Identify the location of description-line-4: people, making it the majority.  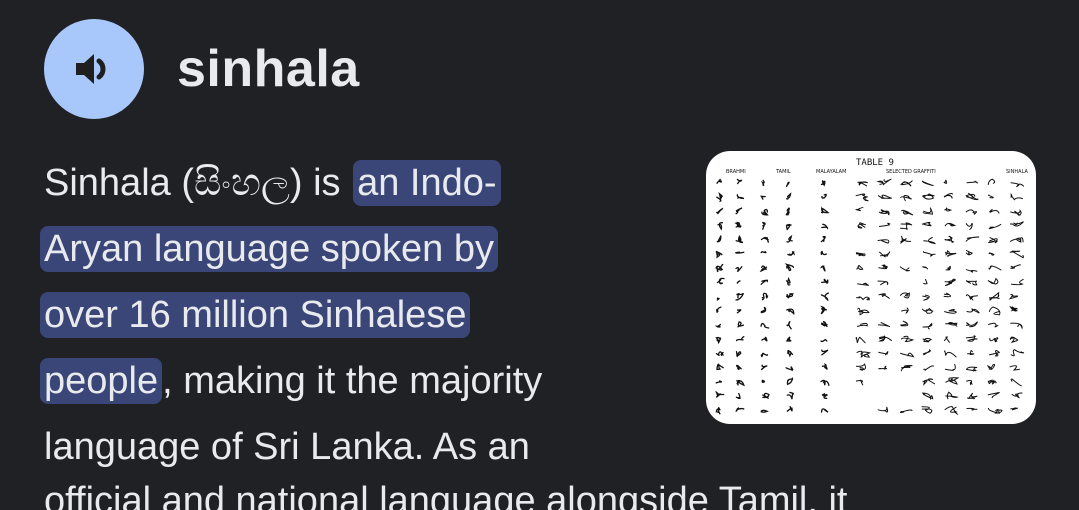
(362, 381).